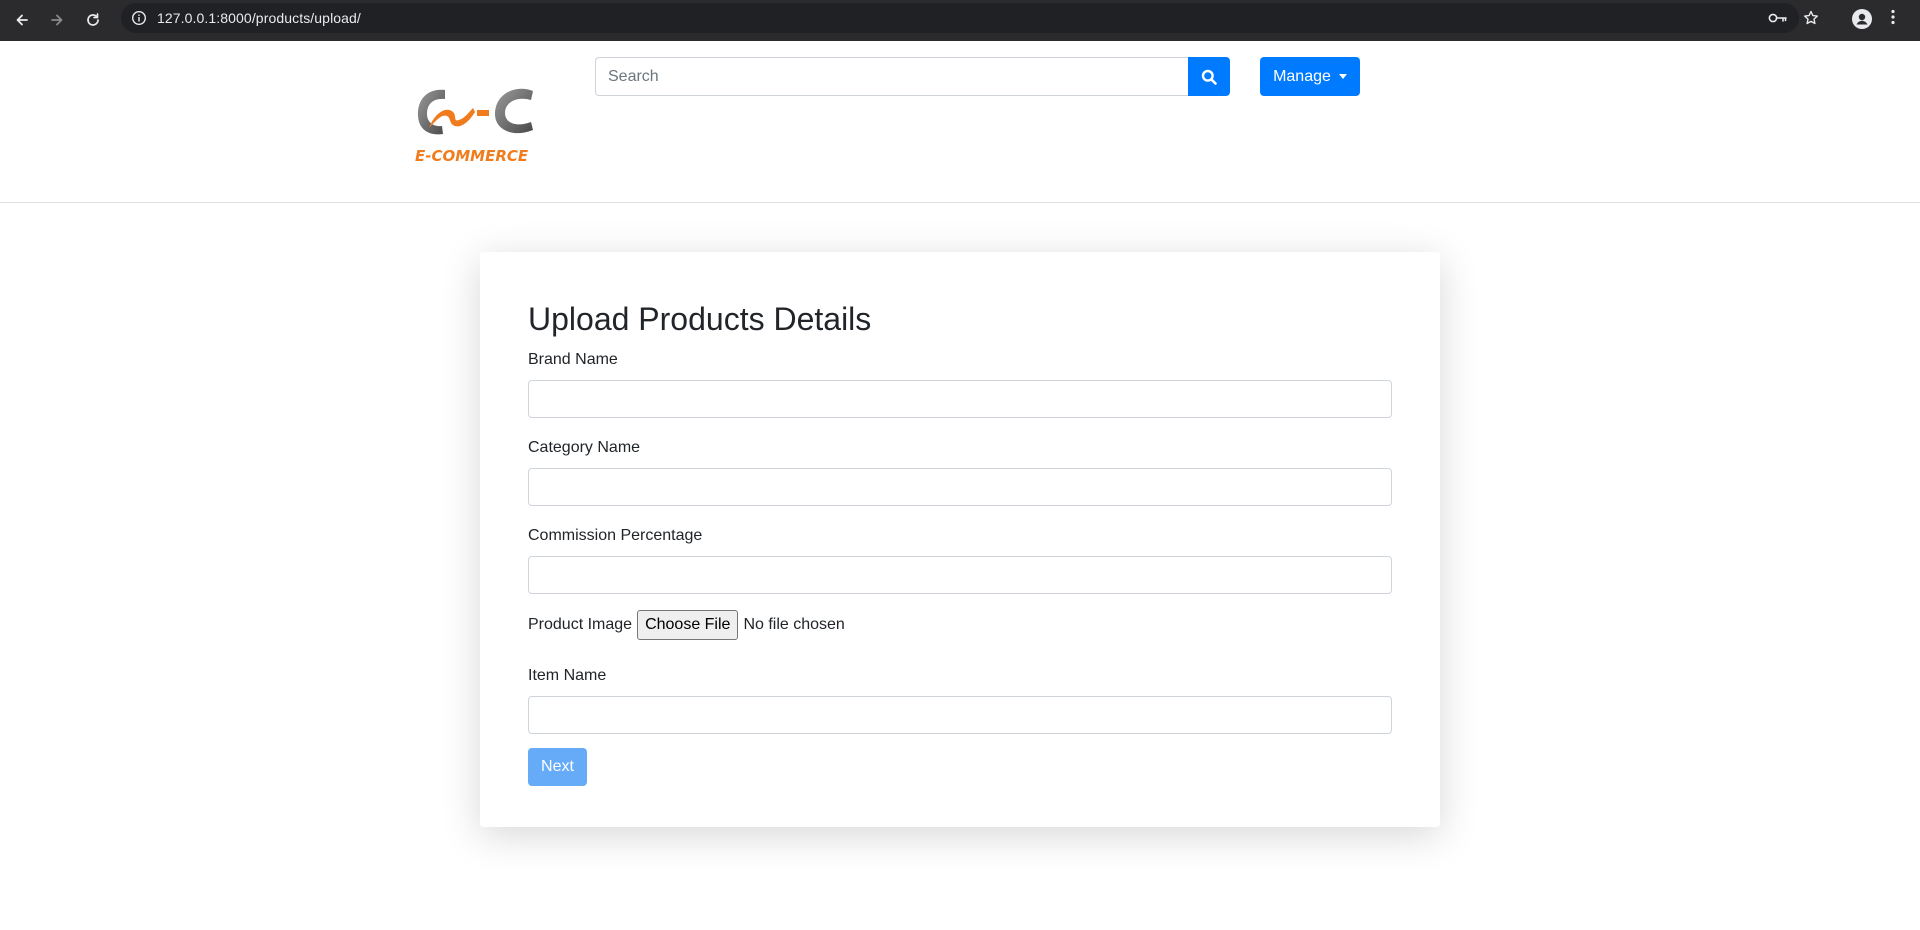 The width and height of the screenshot is (1920, 930). Describe the element at coordinates (1302, 76) in the screenshot. I see `manage-label: Manage` at that location.